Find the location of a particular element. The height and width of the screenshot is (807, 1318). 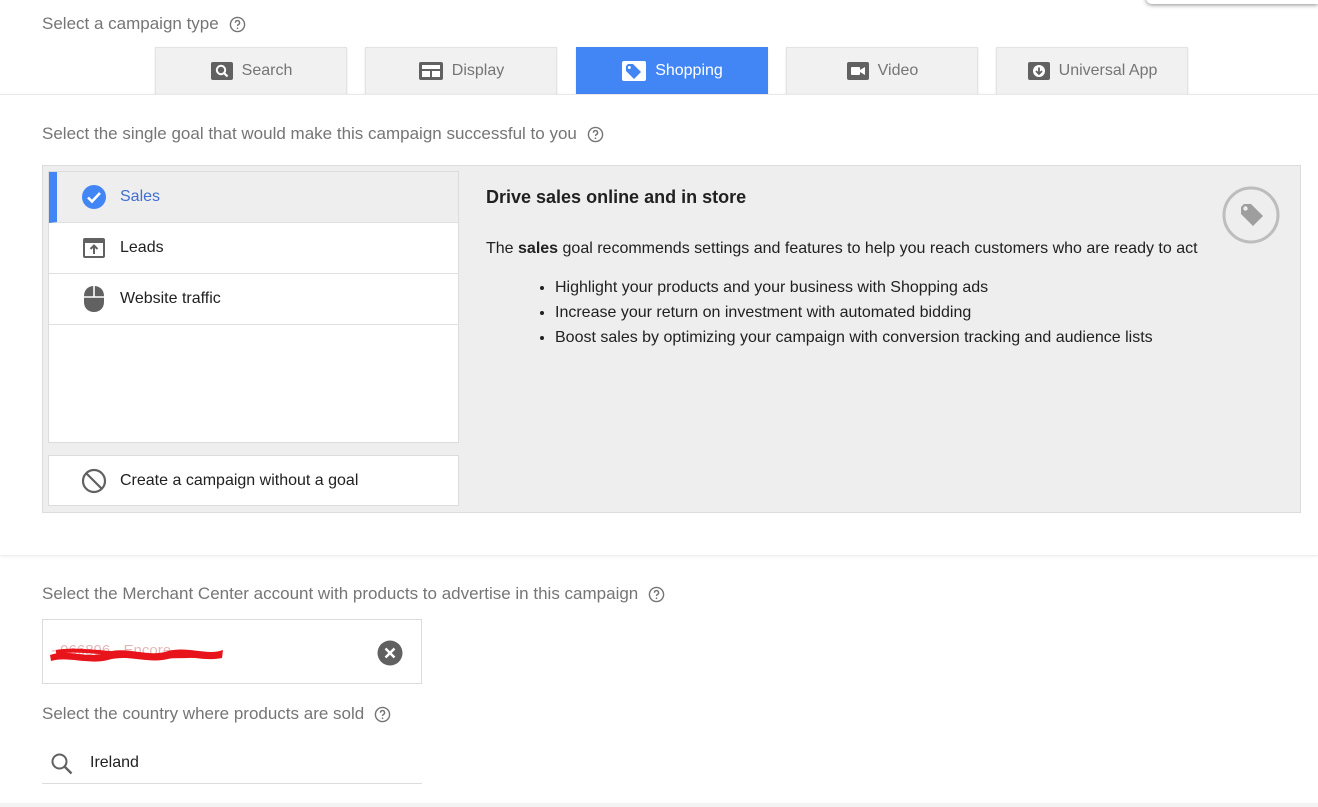

video-camera-icon is located at coordinates (857, 71).